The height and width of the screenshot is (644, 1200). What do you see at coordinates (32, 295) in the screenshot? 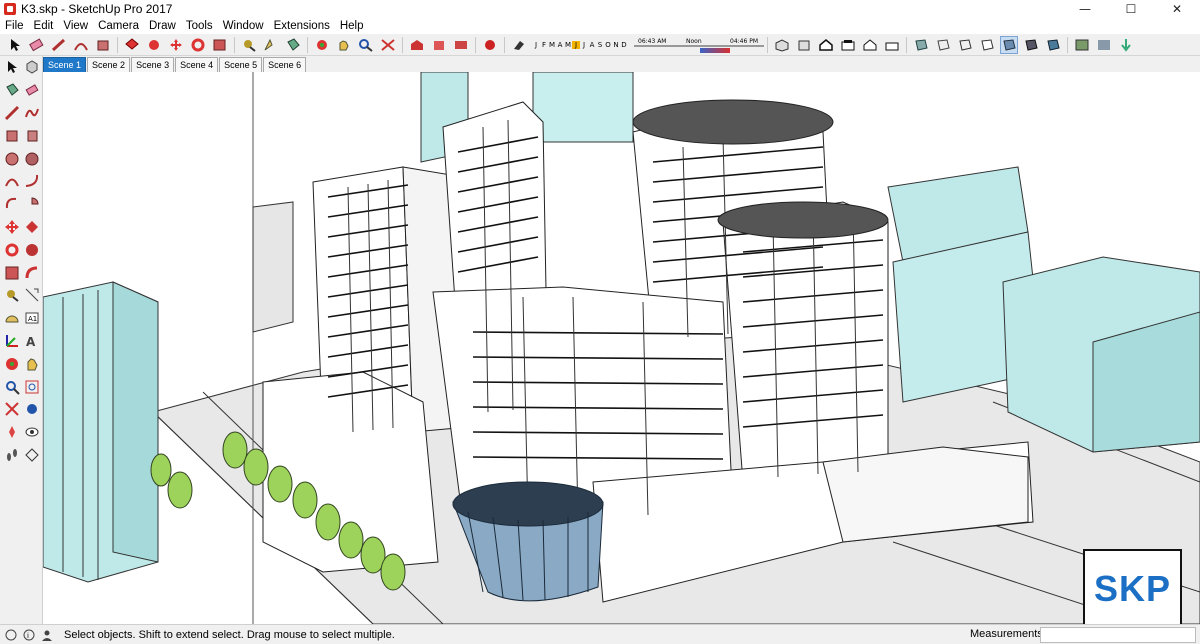
I see `dimension-tool-icon` at bounding box center [32, 295].